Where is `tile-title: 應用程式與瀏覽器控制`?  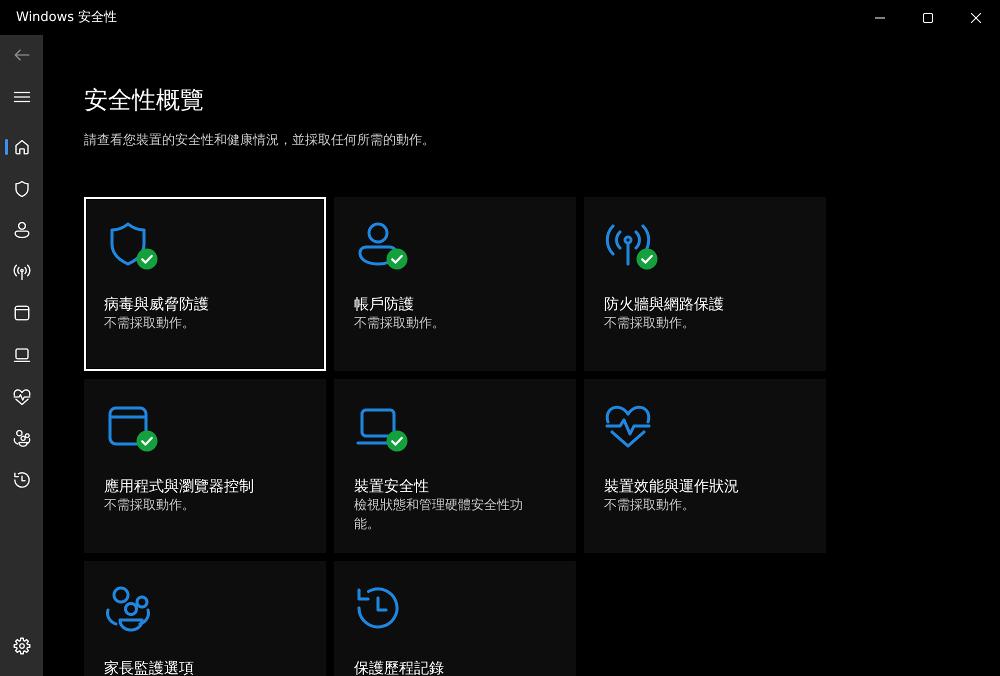 tile-title: 應用程式與瀏覽器控制 is located at coordinates (179, 486).